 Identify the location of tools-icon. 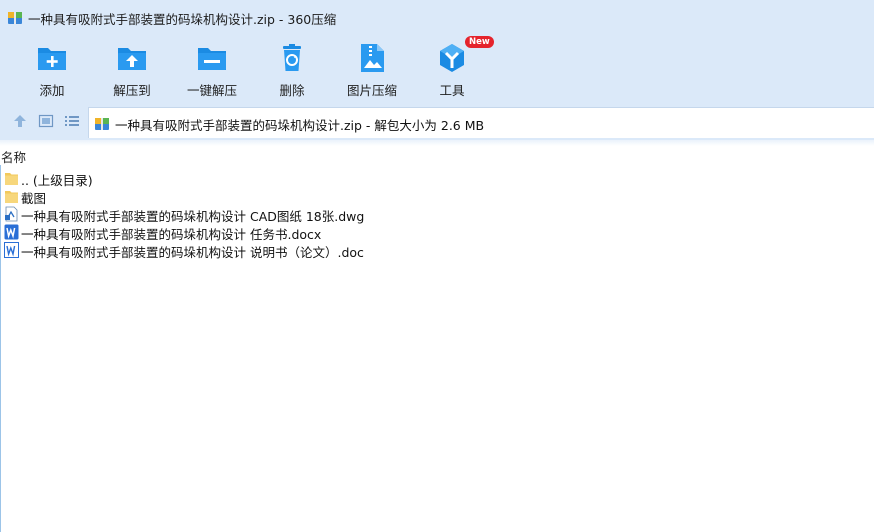
(452, 58).